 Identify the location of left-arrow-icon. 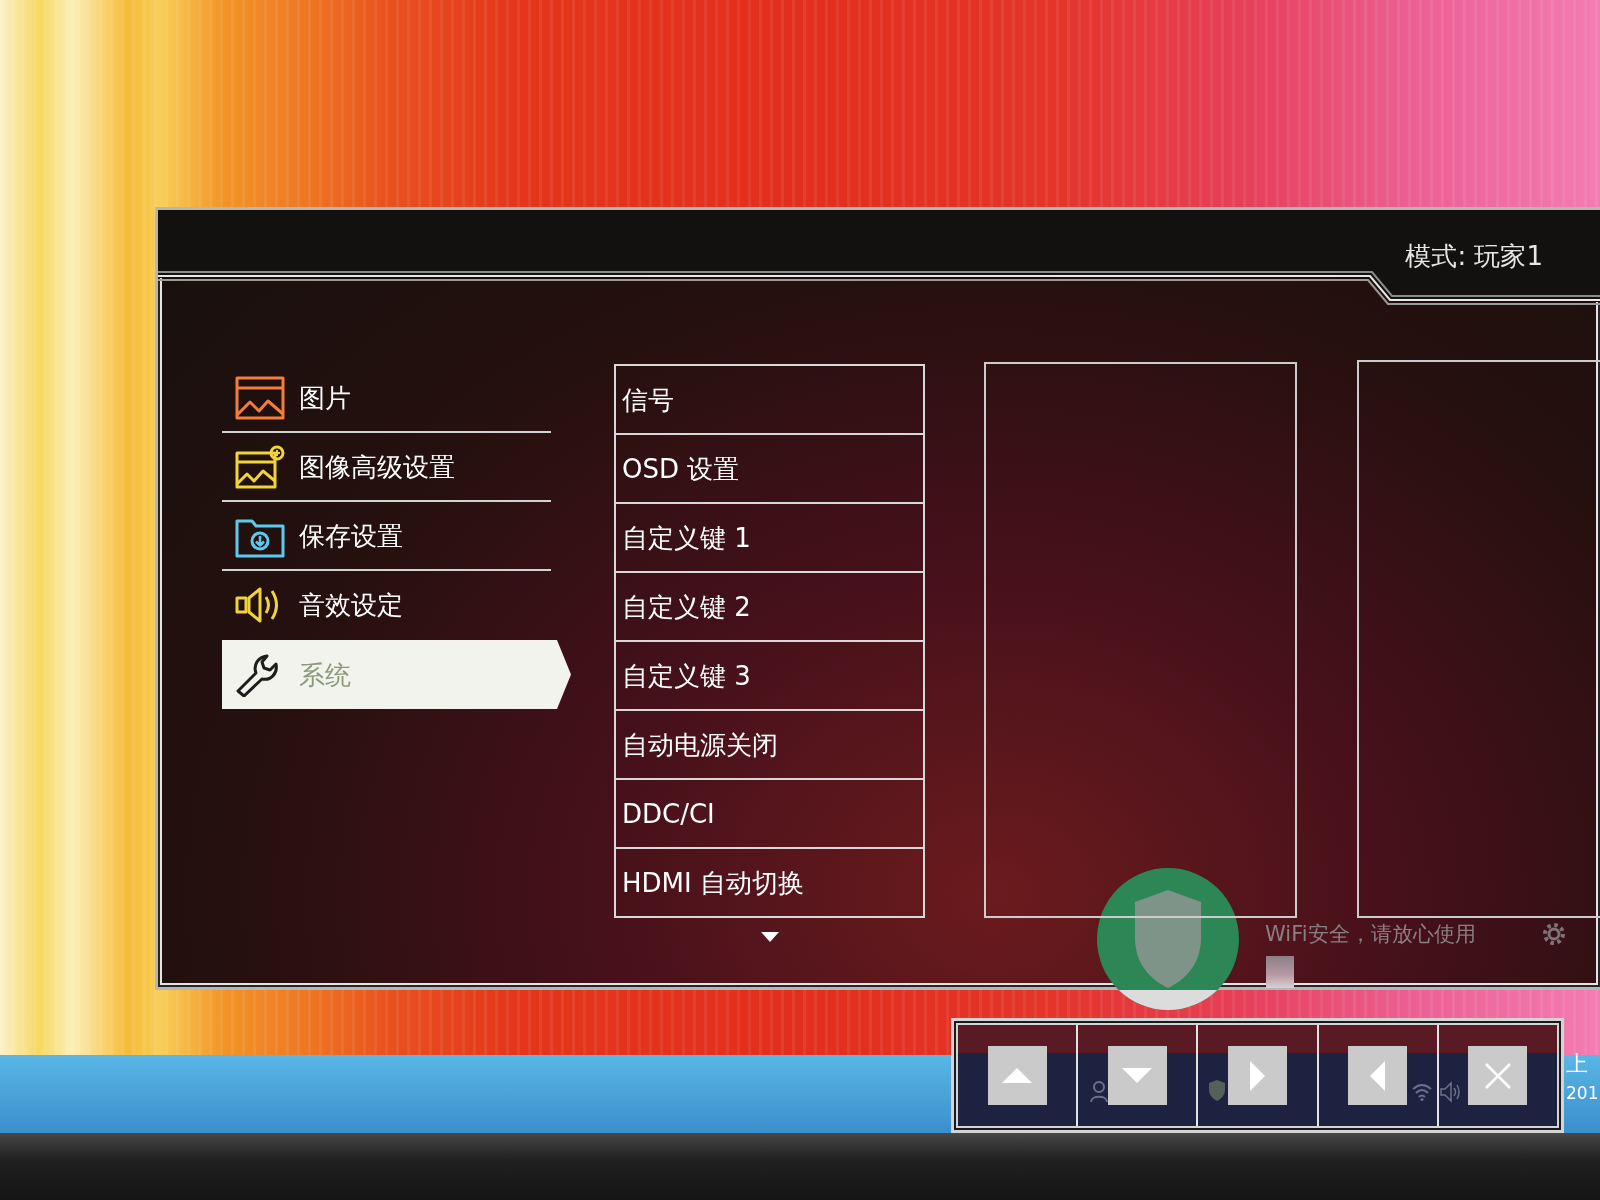
(1378, 1075).